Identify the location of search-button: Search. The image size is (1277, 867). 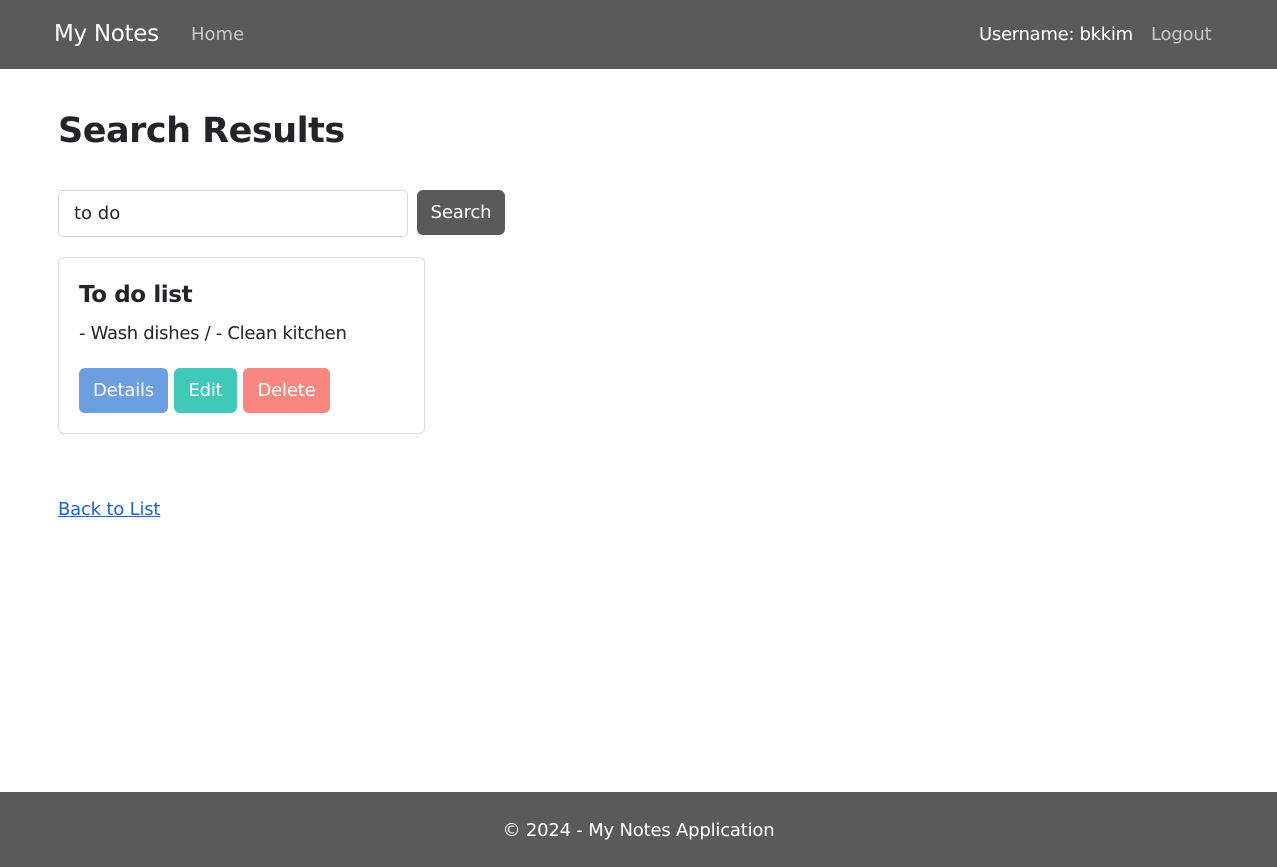
(461, 212).